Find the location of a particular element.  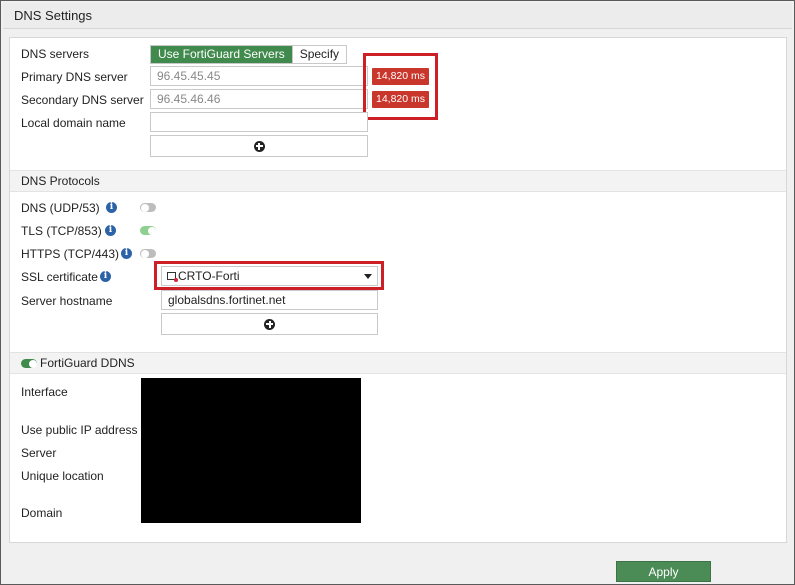

tls-label: TLS (TCP/853) is located at coordinates (61, 231).